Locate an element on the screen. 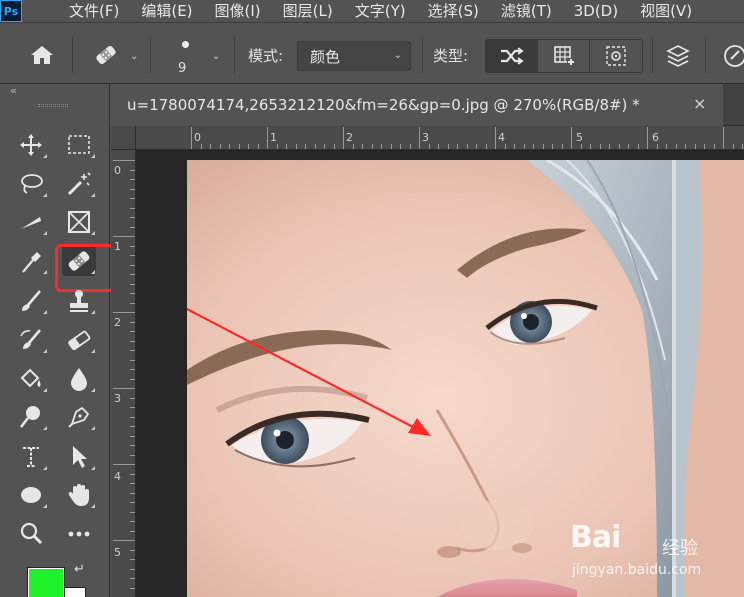  menu-view: 视图(V) is located at coordinates (666, 11).